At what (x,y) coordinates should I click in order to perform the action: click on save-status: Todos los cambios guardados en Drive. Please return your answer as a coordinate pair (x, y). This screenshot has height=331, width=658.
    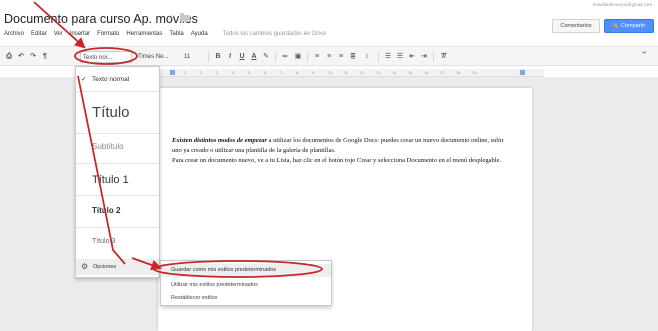
    Looking at the image, I should click on (274, 34).